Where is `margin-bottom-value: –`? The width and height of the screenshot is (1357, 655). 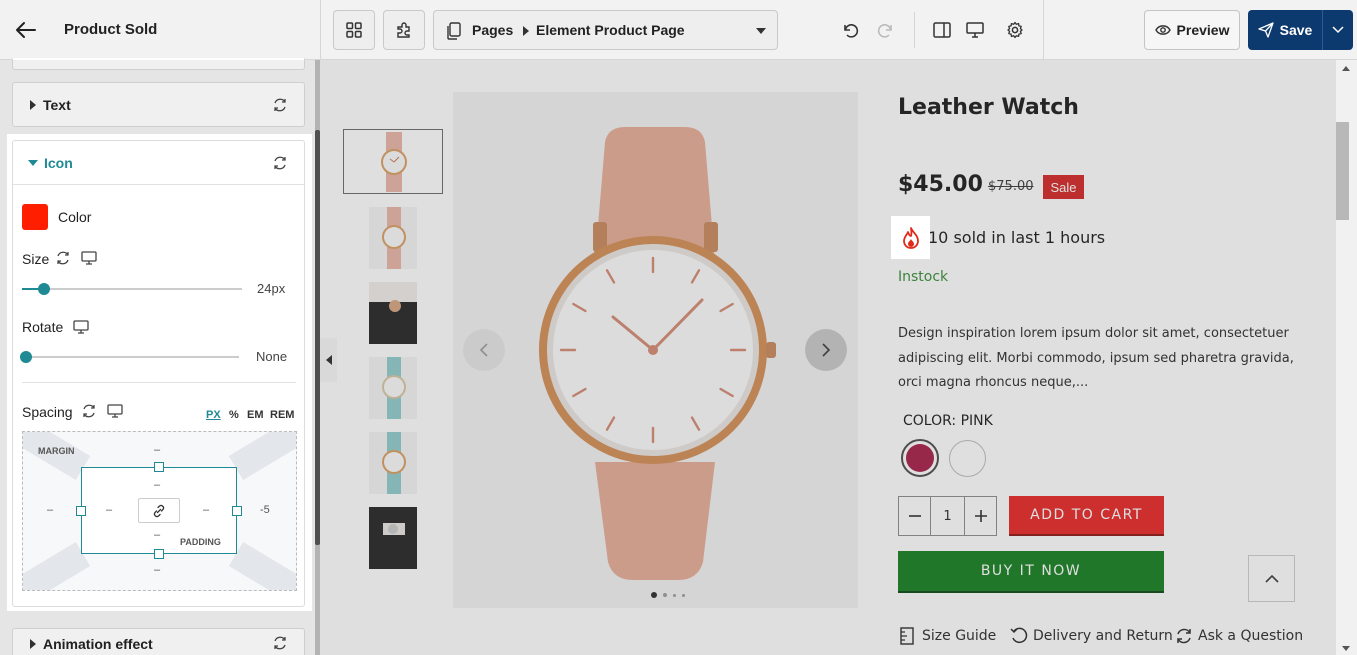 margin-bottom-value: – is located at coordinates (157, 570).